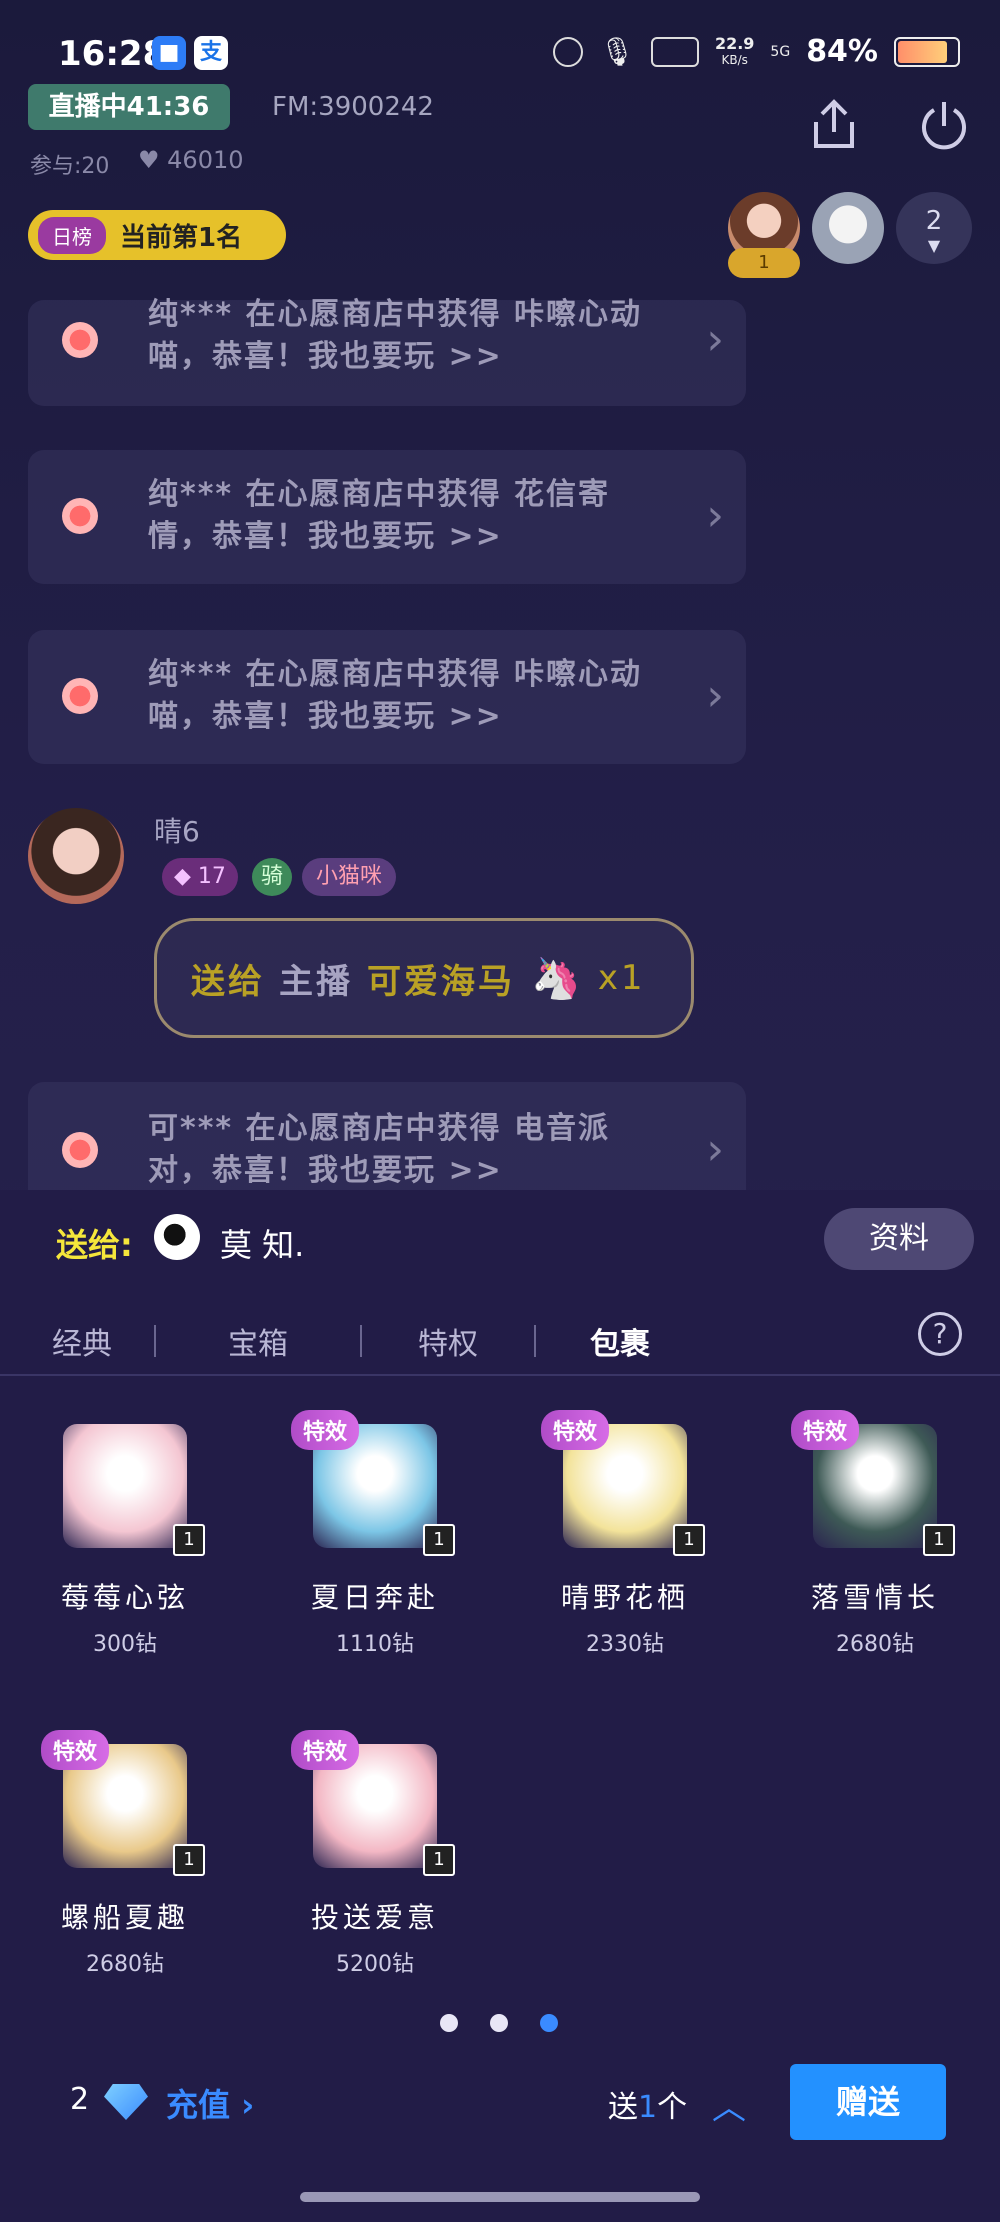 The image size is (1000, 2222). I want to click on tab-treasure: 宝箱, so click(258, 1341).